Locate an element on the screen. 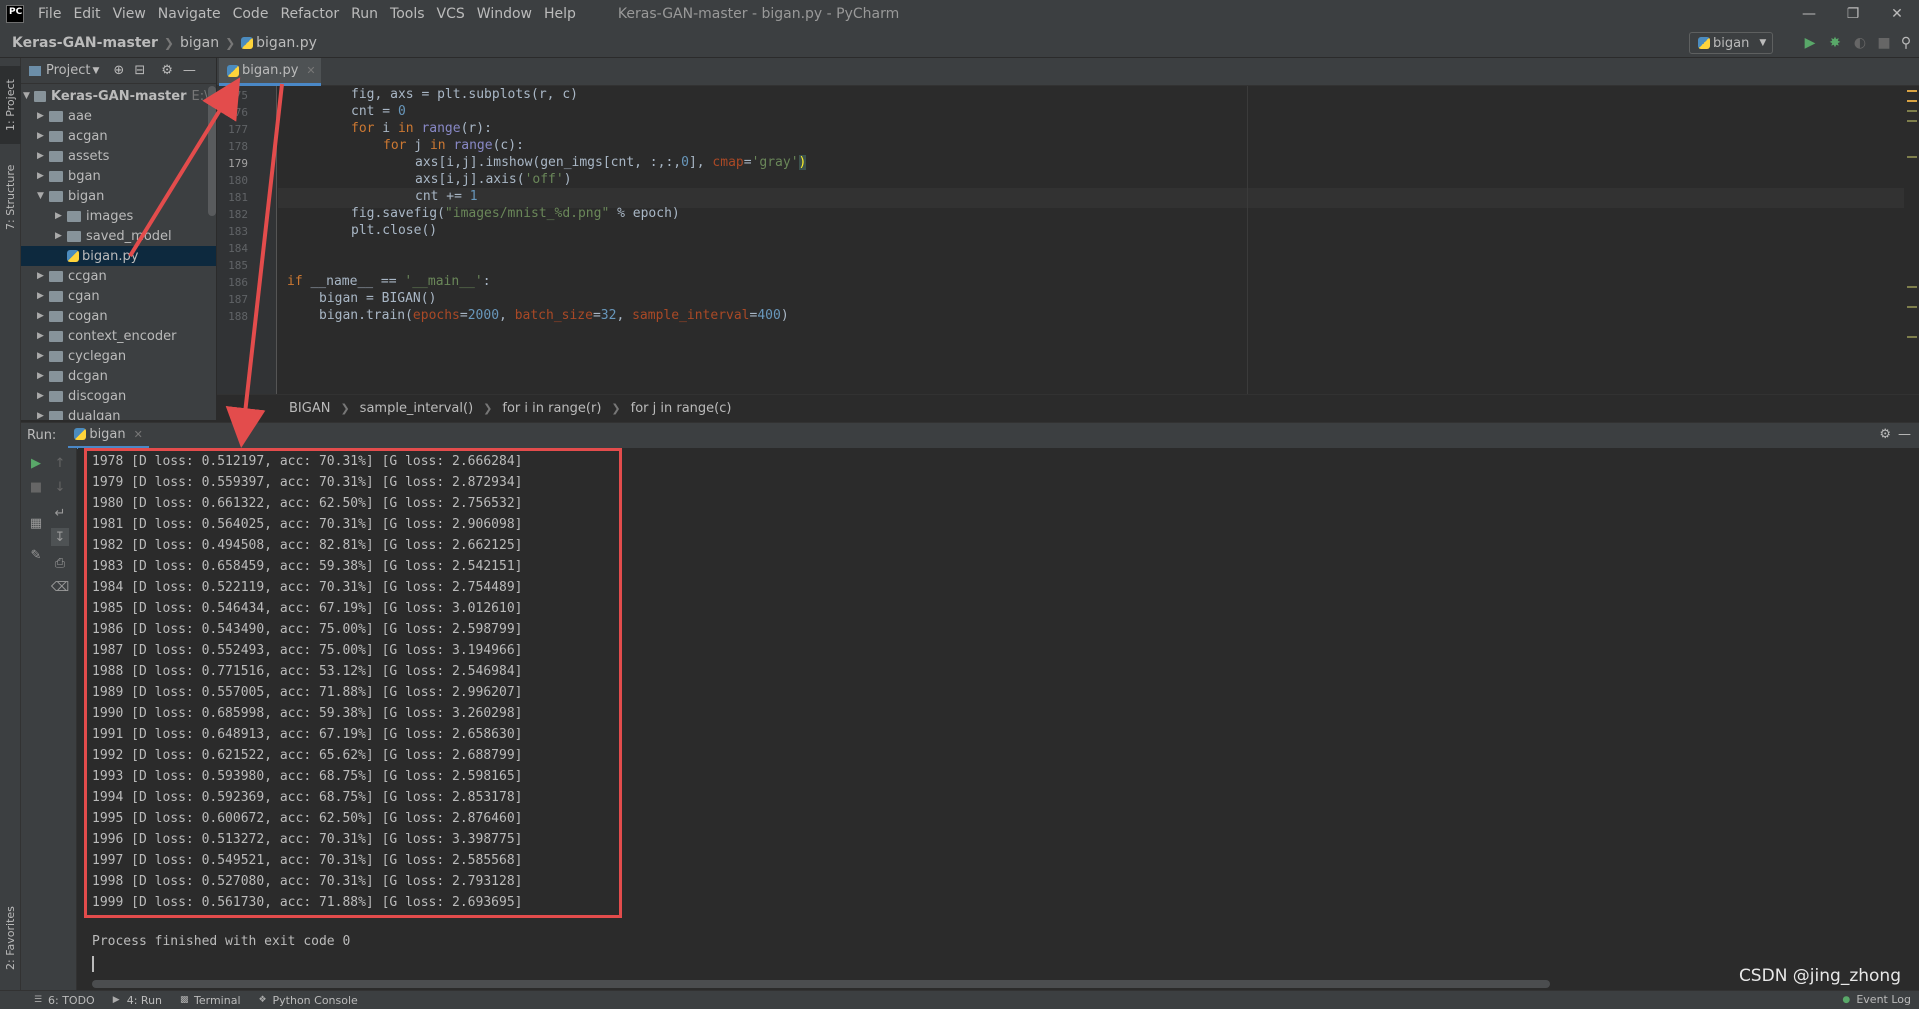 Image resolution: width=1919 pixels, height=1009 pixels. project-view-select: Project is located at coordinates (68, 70).